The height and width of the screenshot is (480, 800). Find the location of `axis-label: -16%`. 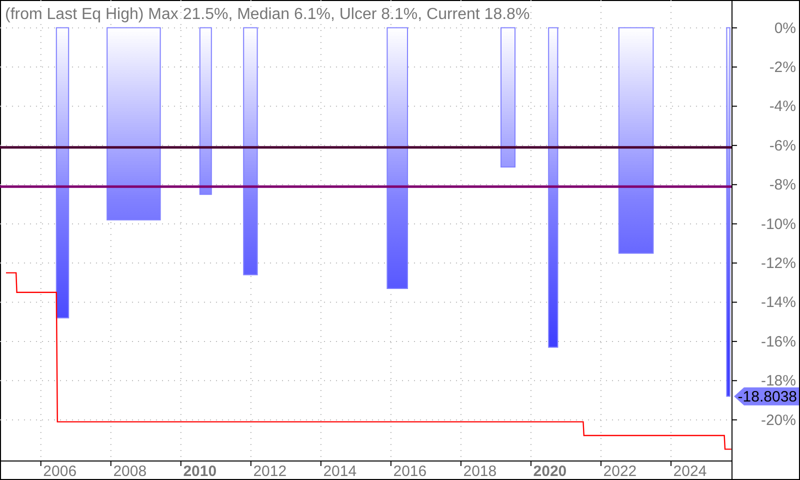

axis-label: -16% is located at coordinates (778, 341).